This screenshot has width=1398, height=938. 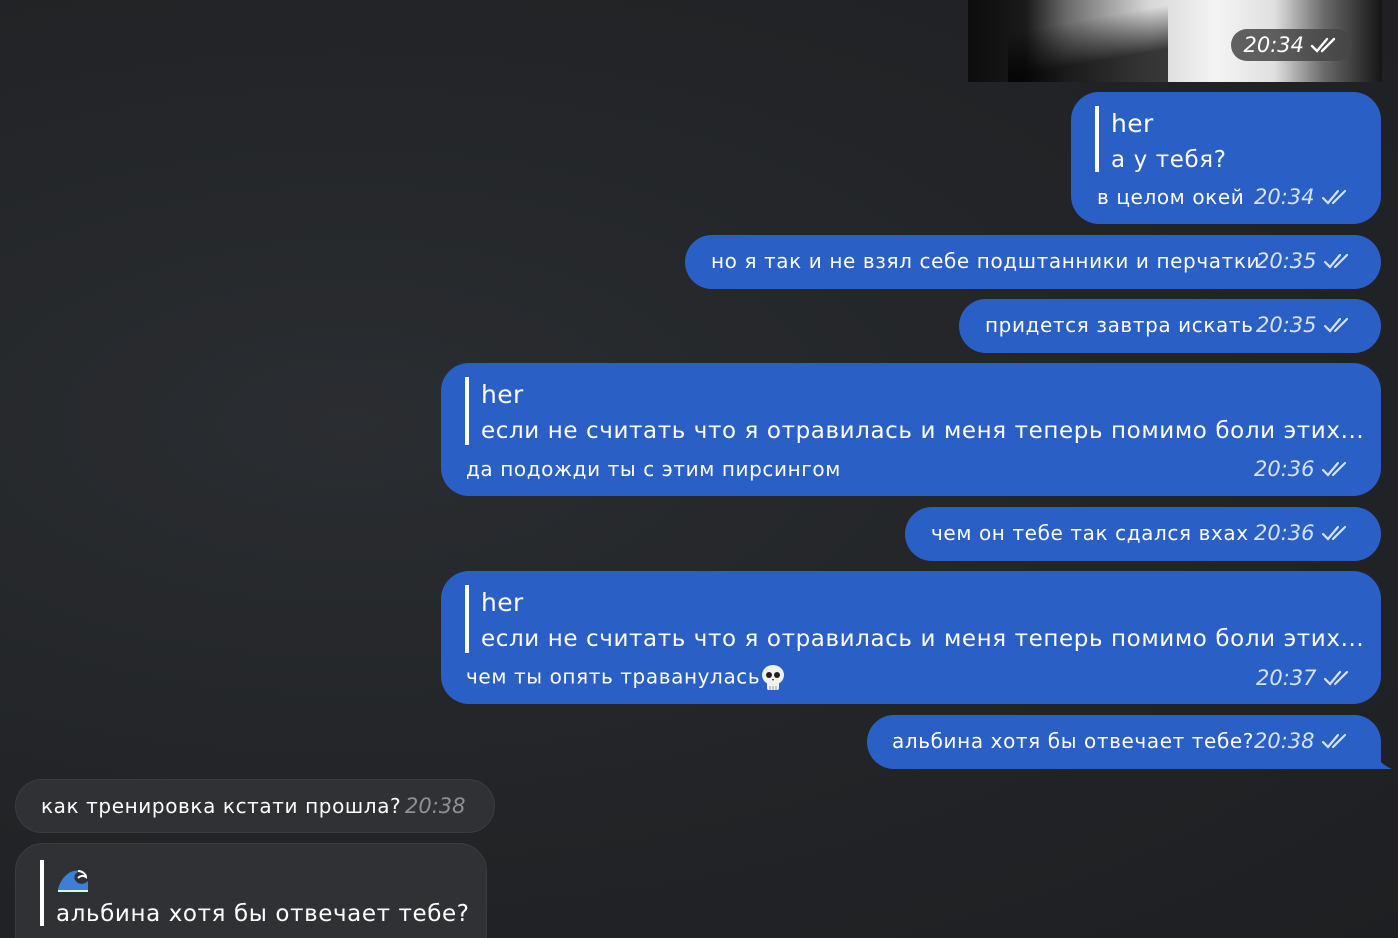 What do you see at coordinates (773, 677) in the screenshot?
I see `skull-emoji` at bounding box center [773, 677].